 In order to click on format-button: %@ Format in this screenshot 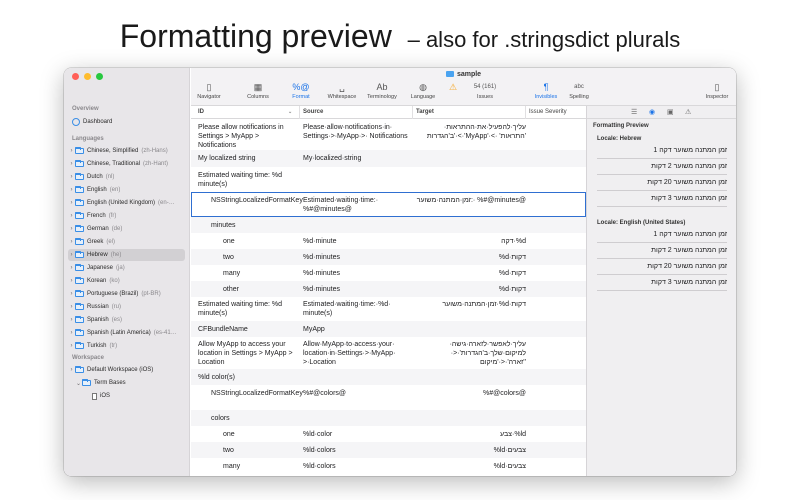, I will do `click(301, 93)`.